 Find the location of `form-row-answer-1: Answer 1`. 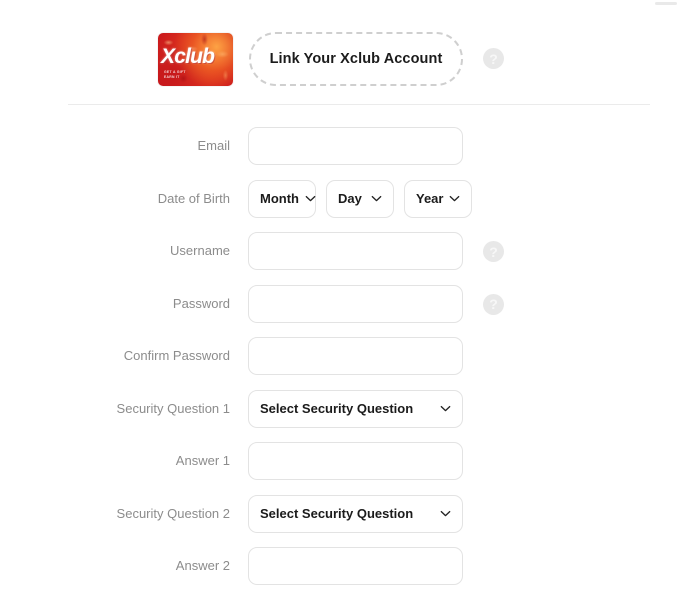

form-row-answer-1: Answer 1 is located at coordinates (340, 468).